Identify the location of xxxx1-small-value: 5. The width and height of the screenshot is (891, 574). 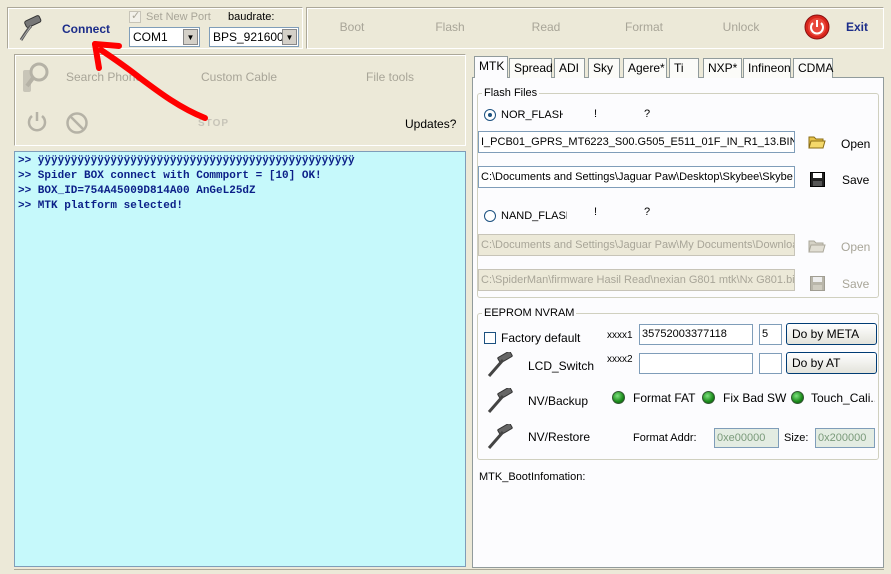
(765, 334).